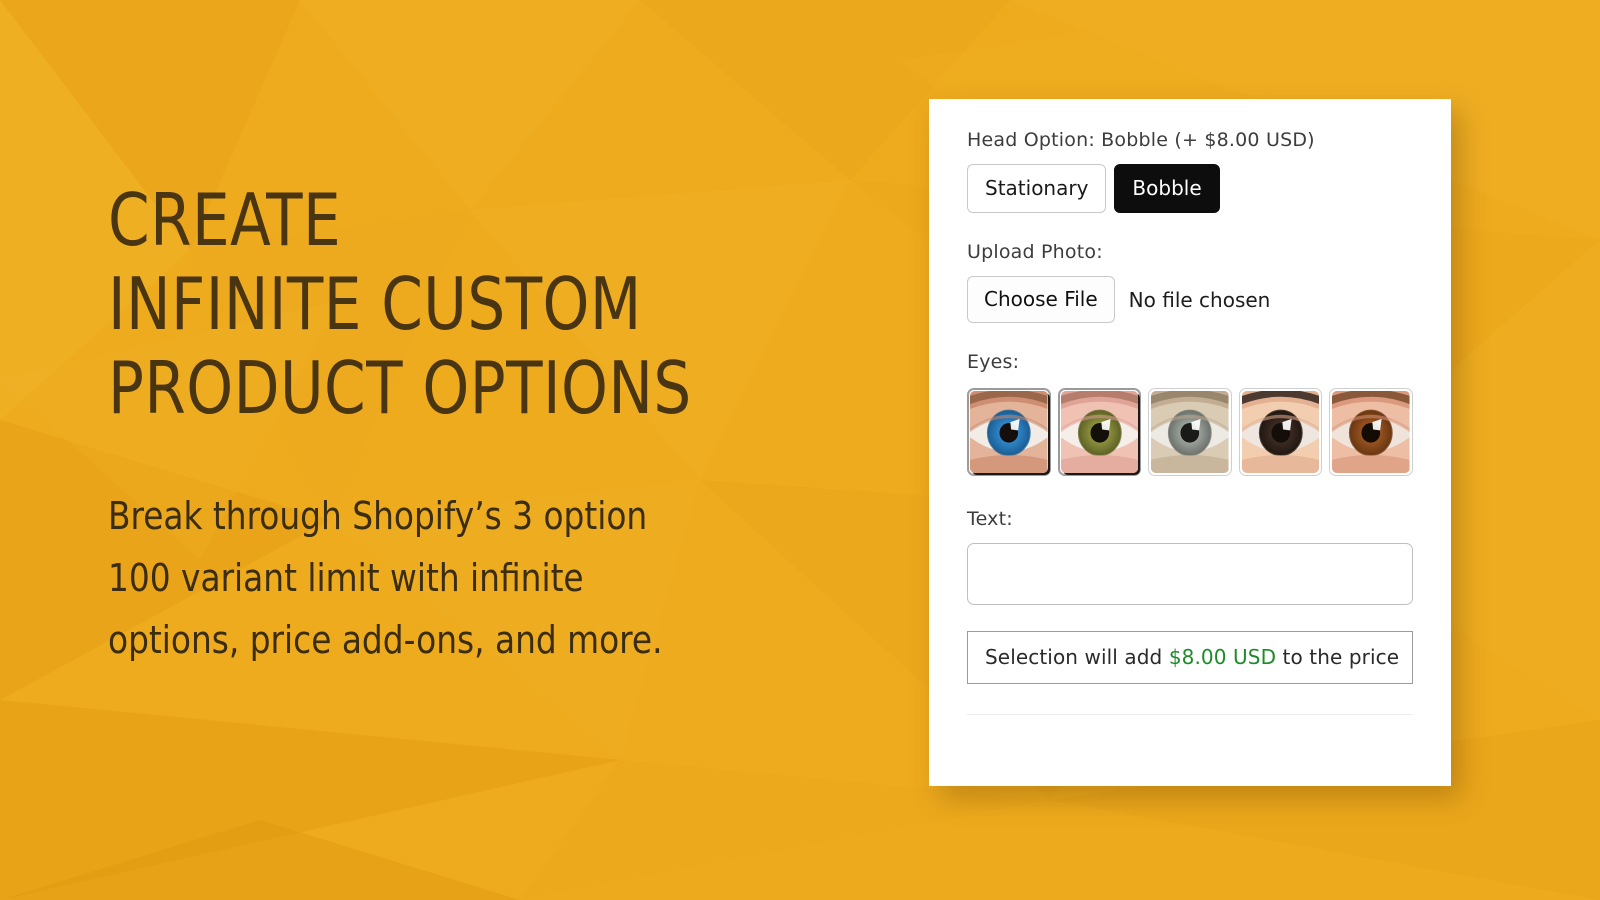 The image size is (1600, 900). What do you see at coordinates (993, 362) in the screenshot?
I see `eyes-label: Eyes:` at bounding box center [993, 362].